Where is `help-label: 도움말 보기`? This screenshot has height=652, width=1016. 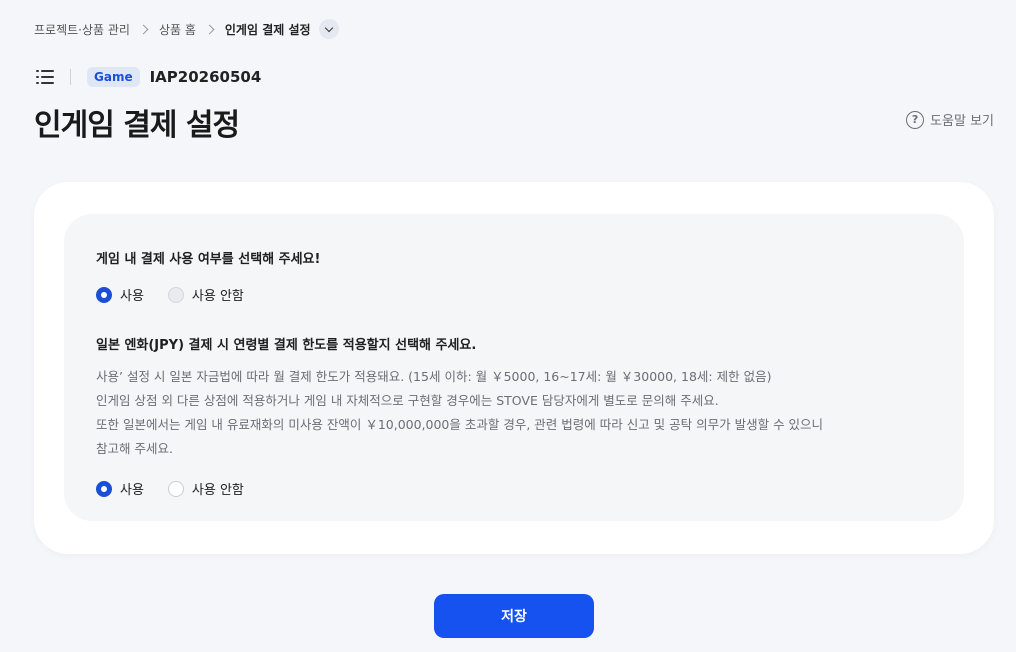 help-label: 도움말 보기 is located at coordinates (962, 121).